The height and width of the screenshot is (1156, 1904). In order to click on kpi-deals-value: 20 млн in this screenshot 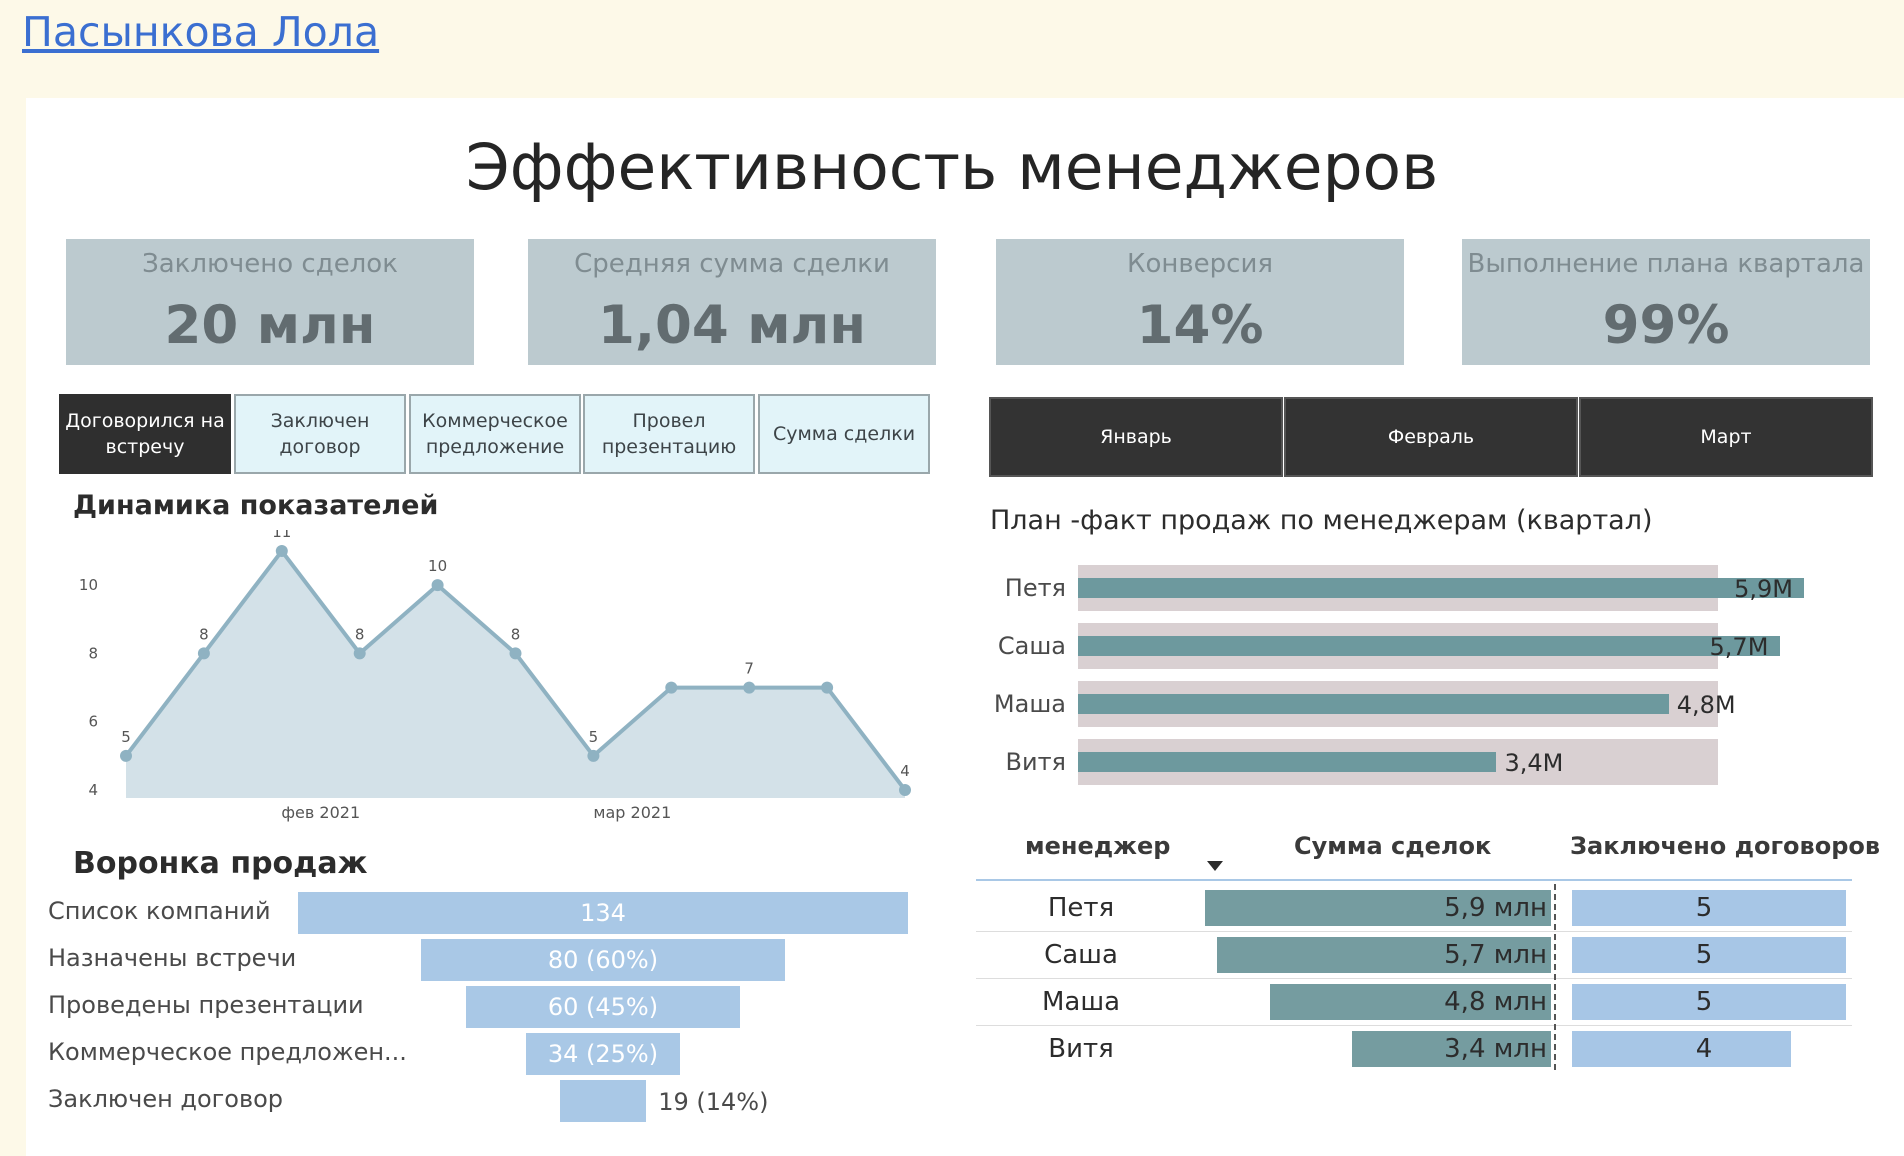, I will do `click(270, 325)`.